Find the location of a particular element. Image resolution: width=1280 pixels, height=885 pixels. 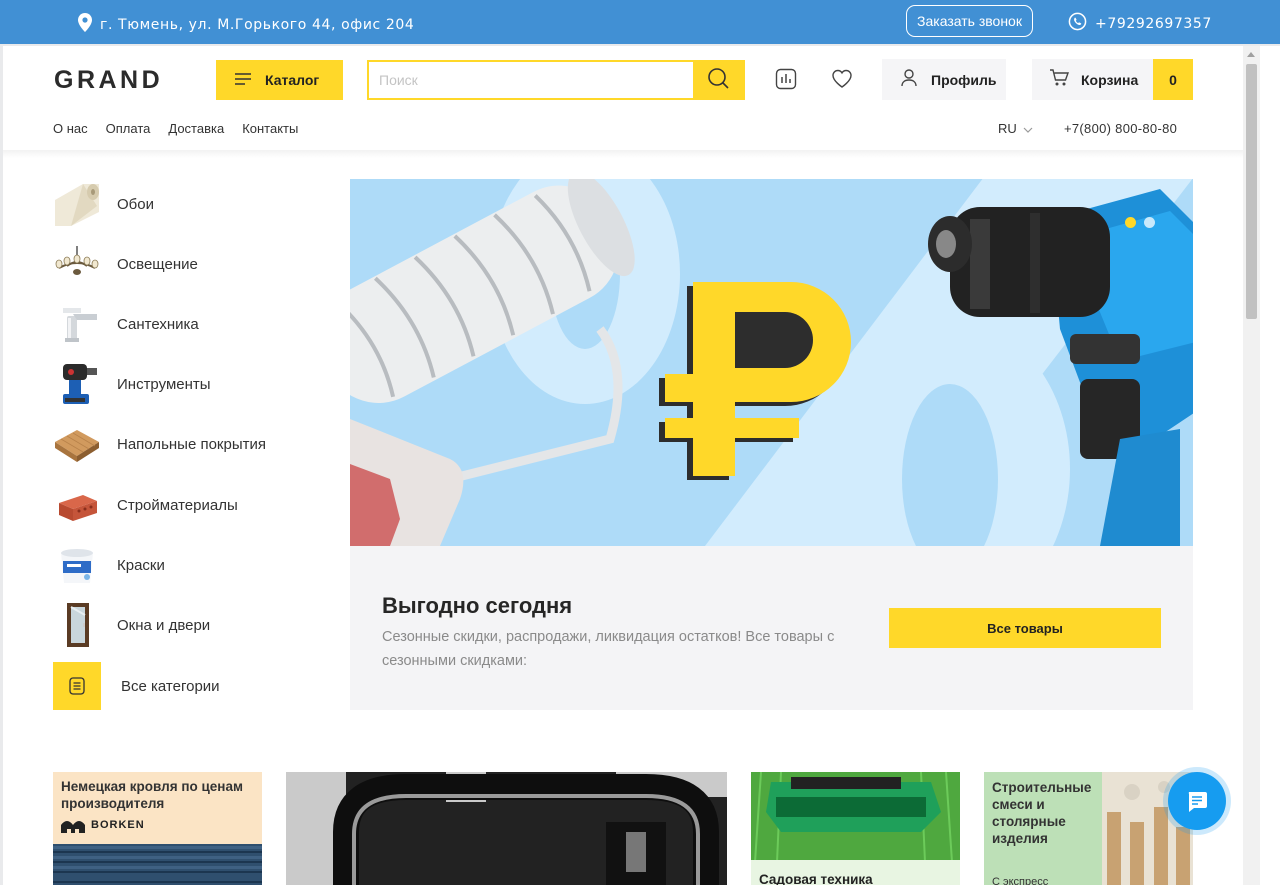

catalog-button: Каталог is located at coordinates (279, 80).